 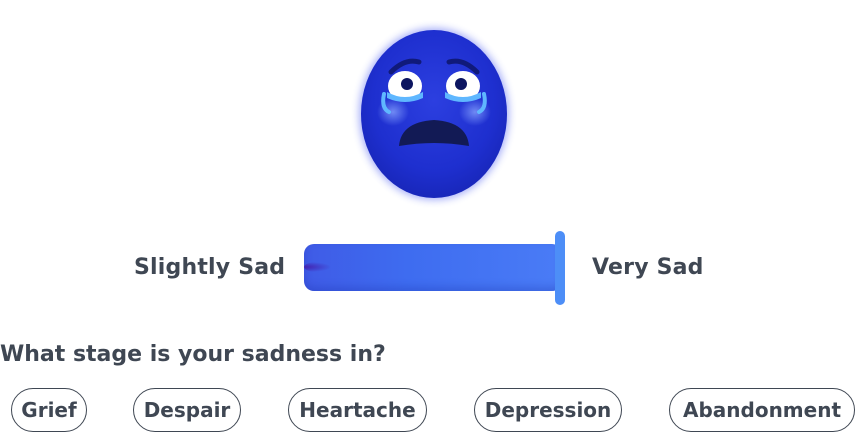 What do you see at coordinates (548, 410) in the screenshot?
I see `stage-chip-depression: Depression` at bounding box center [548, 410].